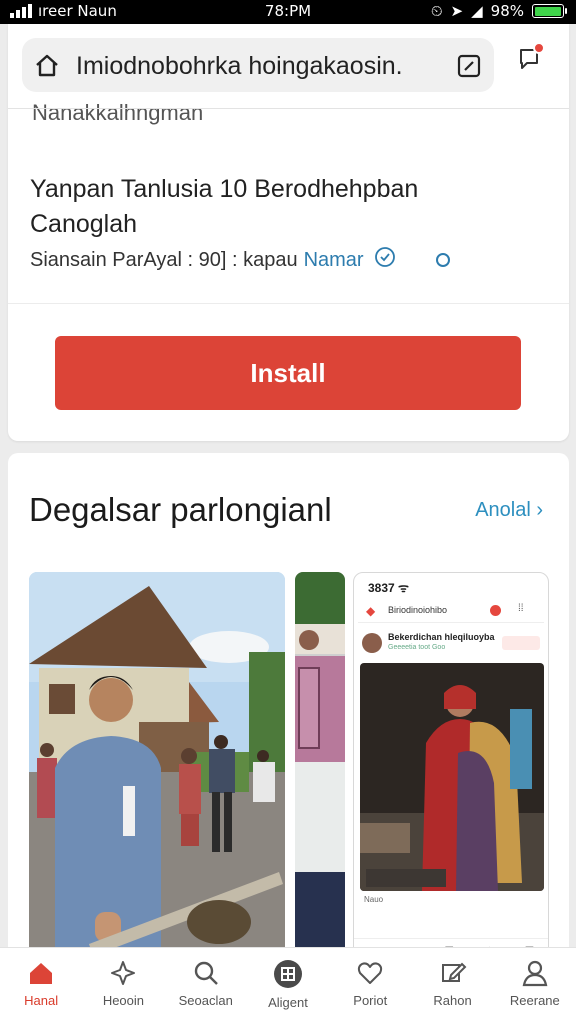 The image size is (576, 1024). What do you see at coordinates (534, 1000) in the screenshot?
I see `nav-label: Reerane` at bounding box center [534, 1000].